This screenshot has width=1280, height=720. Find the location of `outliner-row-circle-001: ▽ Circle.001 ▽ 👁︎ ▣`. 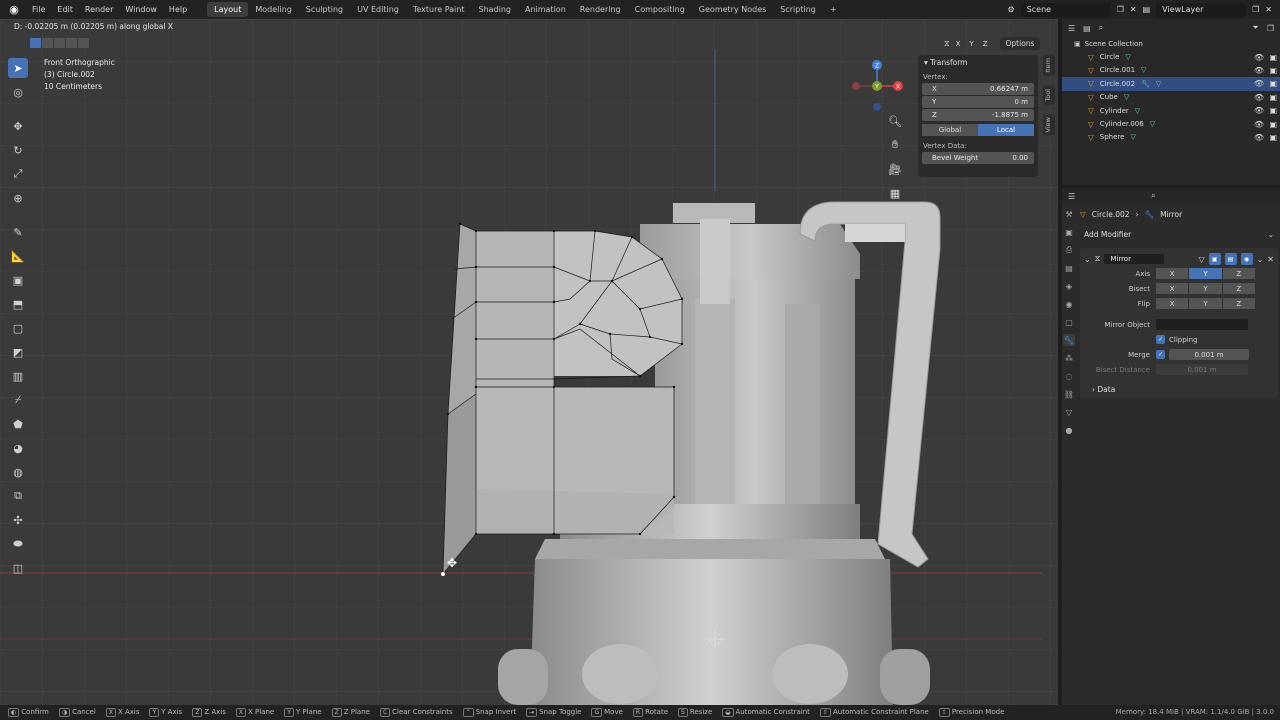

outliner-row-circle-001: ▽ Circle.001 ▽ 👁︎ ▣ is located at coordinates (1171, 70).